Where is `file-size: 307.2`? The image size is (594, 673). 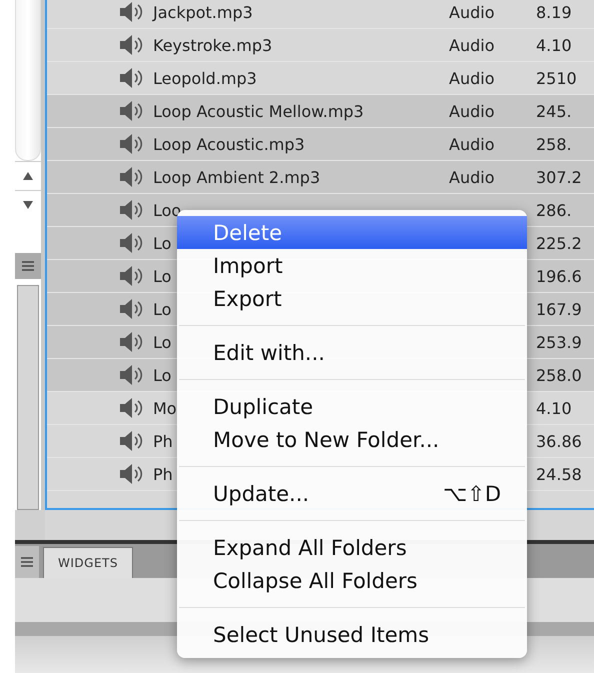 file-size: 307.2 is located at coordinates (559, 177).